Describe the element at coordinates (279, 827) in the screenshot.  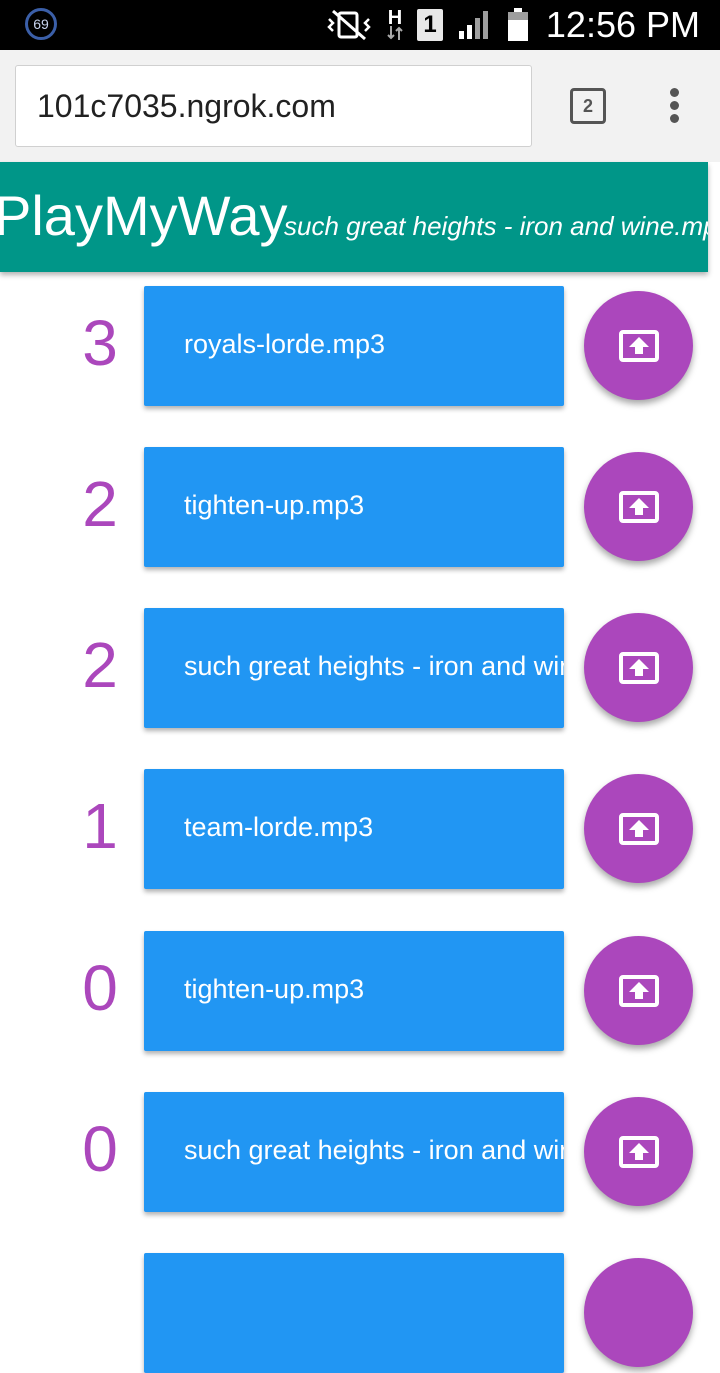
I see `song-title: team-lorde.mp3` at that location.